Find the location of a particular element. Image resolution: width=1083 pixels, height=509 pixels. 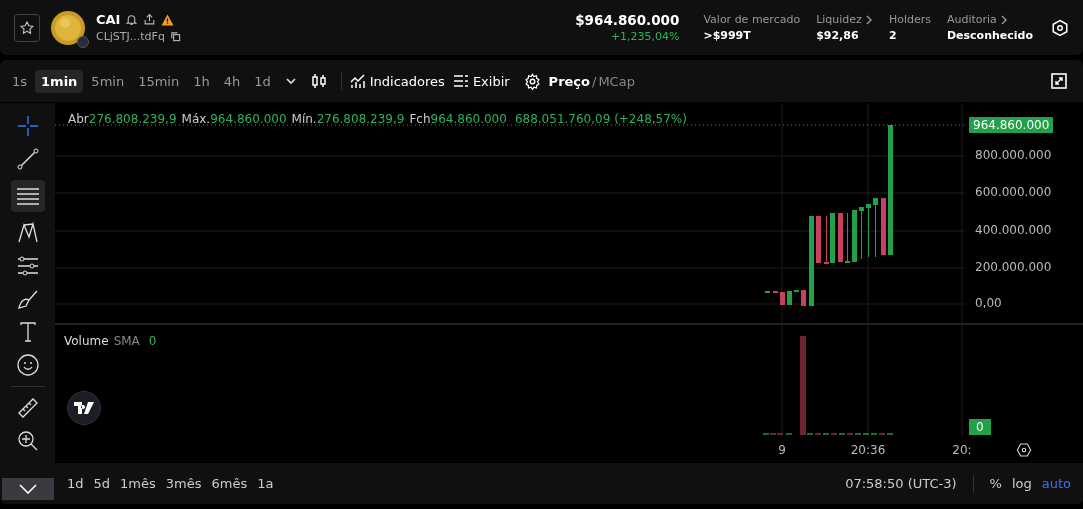

stat-label: Valor de mercado is located at coordinates (752, 19).